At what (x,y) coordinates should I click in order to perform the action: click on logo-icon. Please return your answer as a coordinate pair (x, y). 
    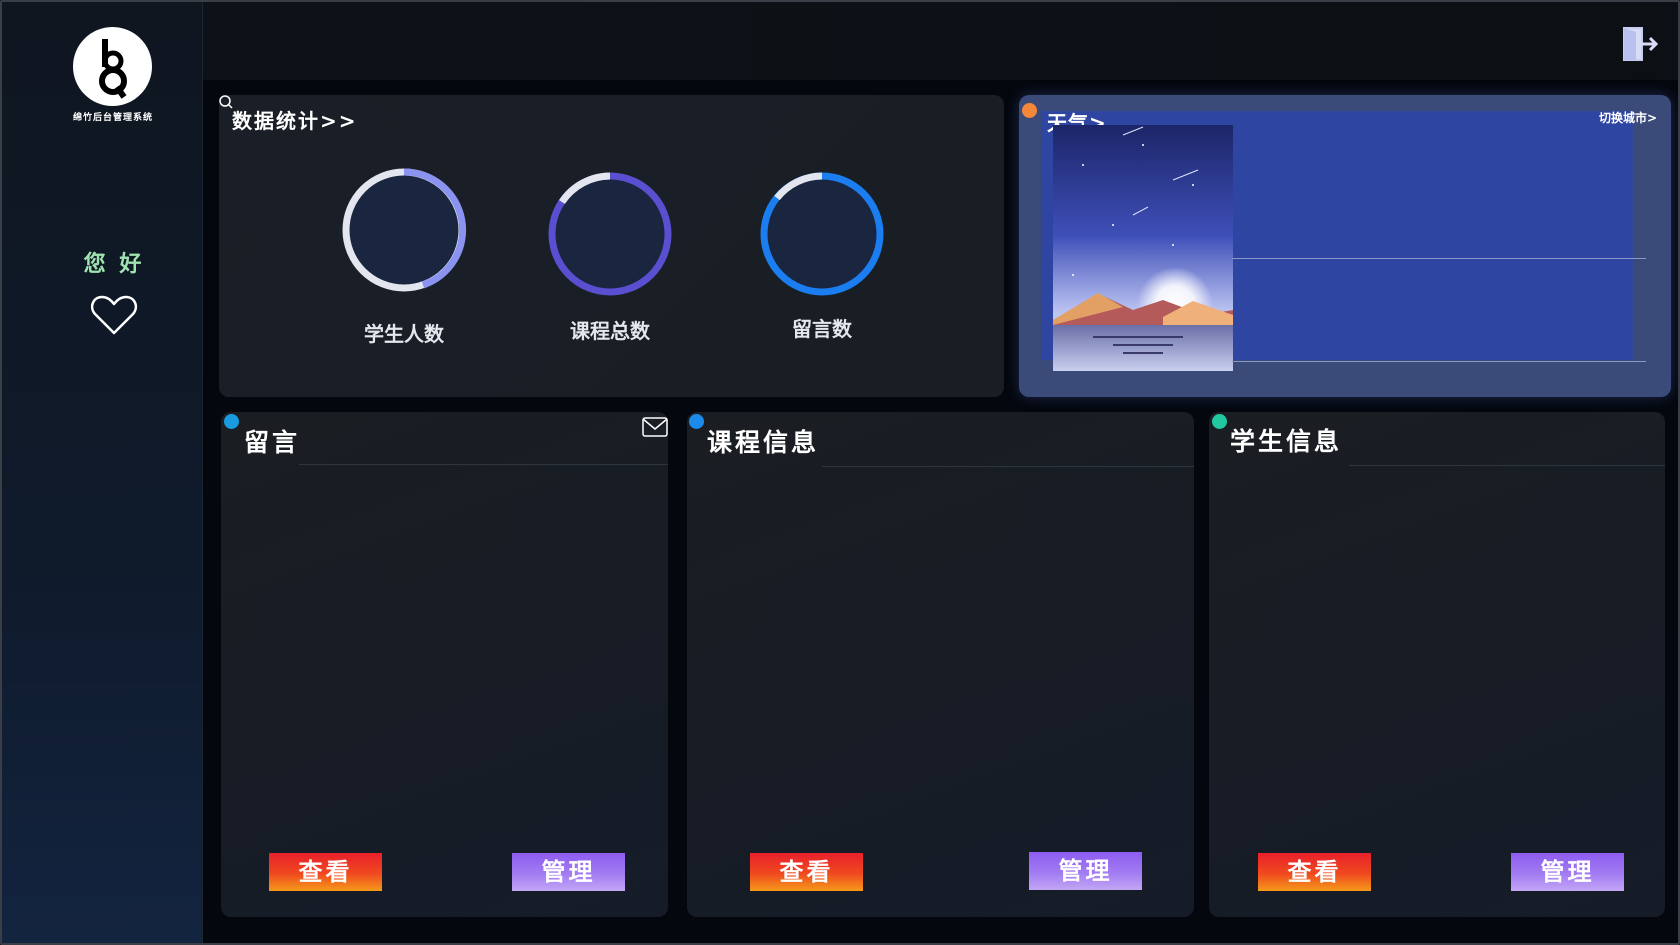
    Looking at the image, I should click on (113, 69).